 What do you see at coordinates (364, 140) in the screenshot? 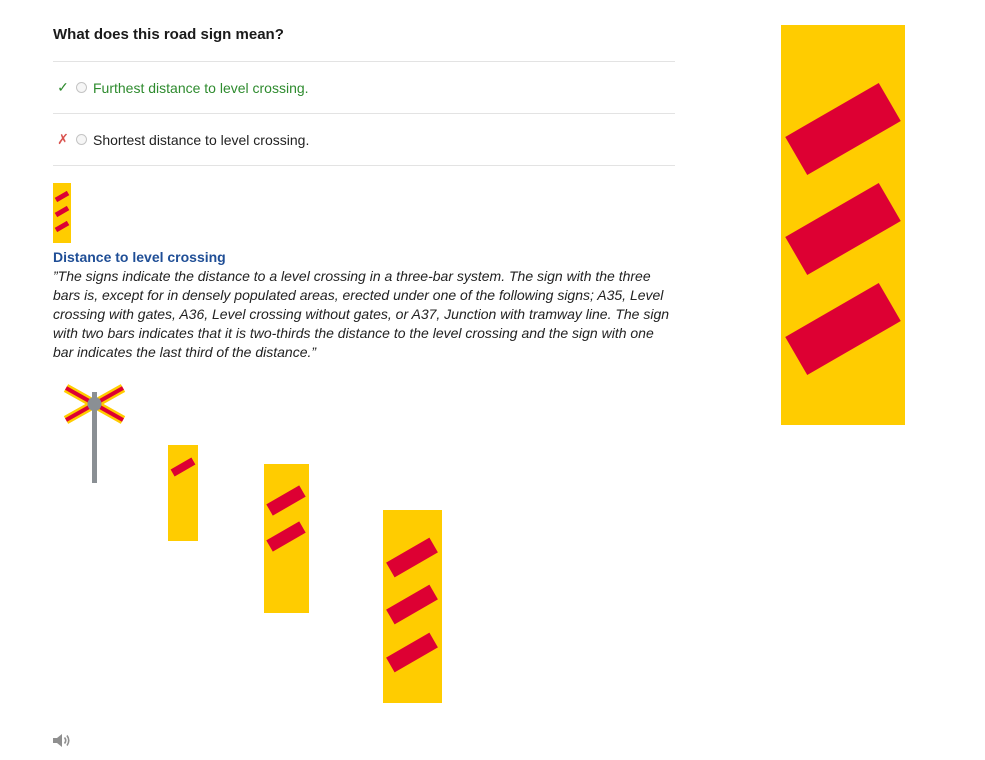
I see `answer-option-2: ✗ Shortest distance to level crossing.` at bounding box center [364, 140].